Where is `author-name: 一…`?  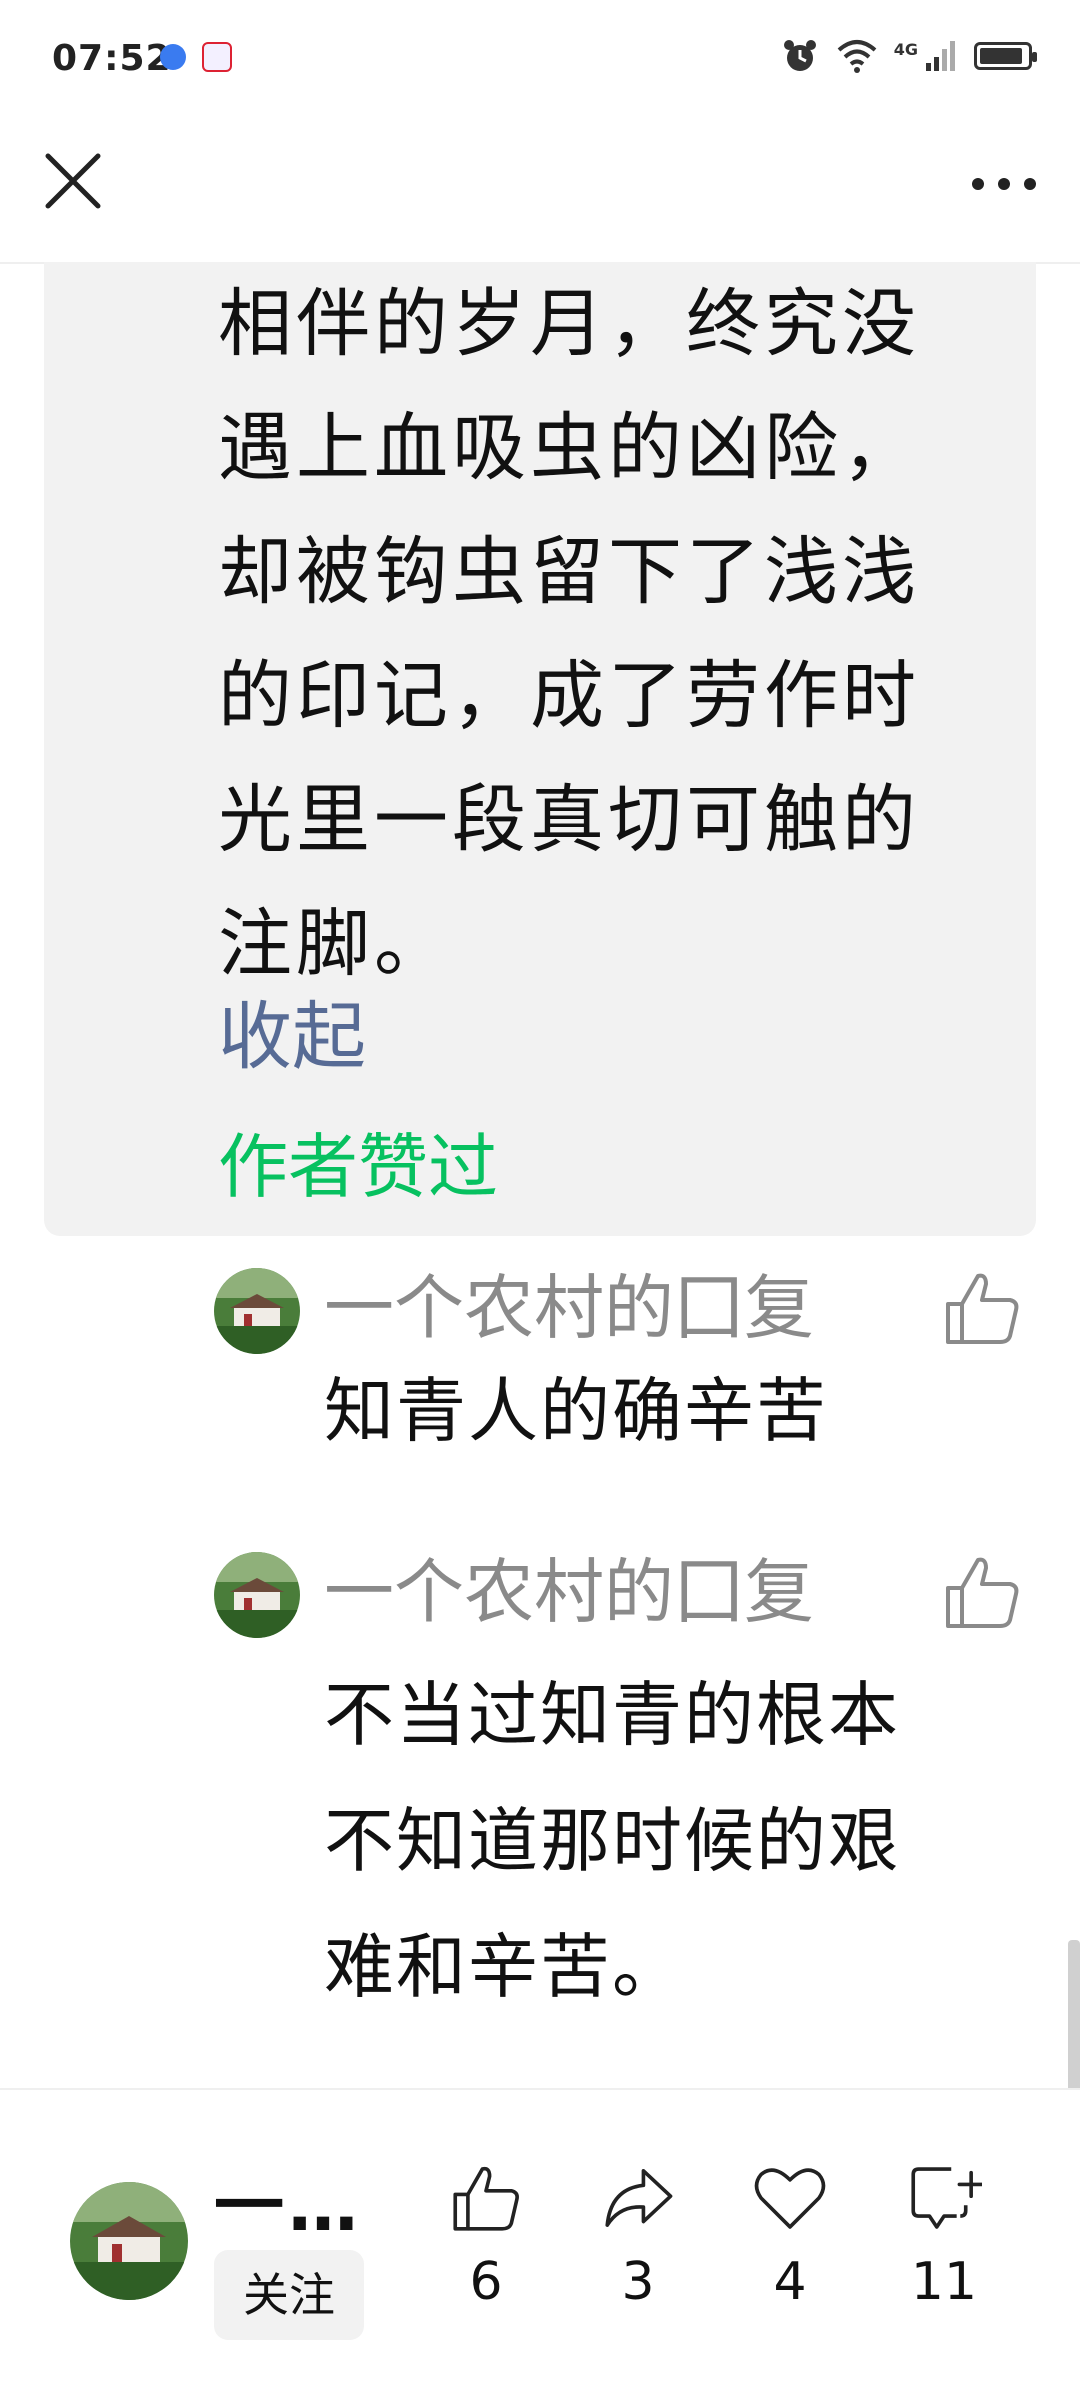 author-name: 一… is located at coordinates (288, 2200).